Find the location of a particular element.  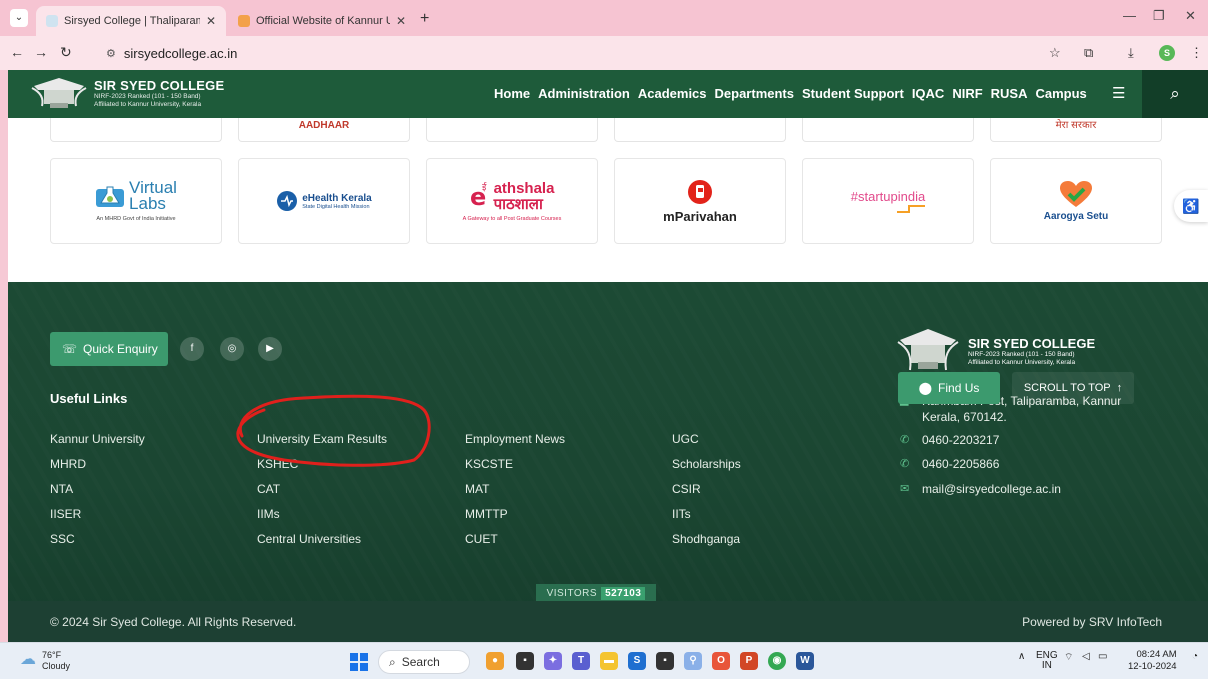

tab-sirsyed: Sirsyed College | Thaliparamba ✕ is located at coordinates (131, 21).